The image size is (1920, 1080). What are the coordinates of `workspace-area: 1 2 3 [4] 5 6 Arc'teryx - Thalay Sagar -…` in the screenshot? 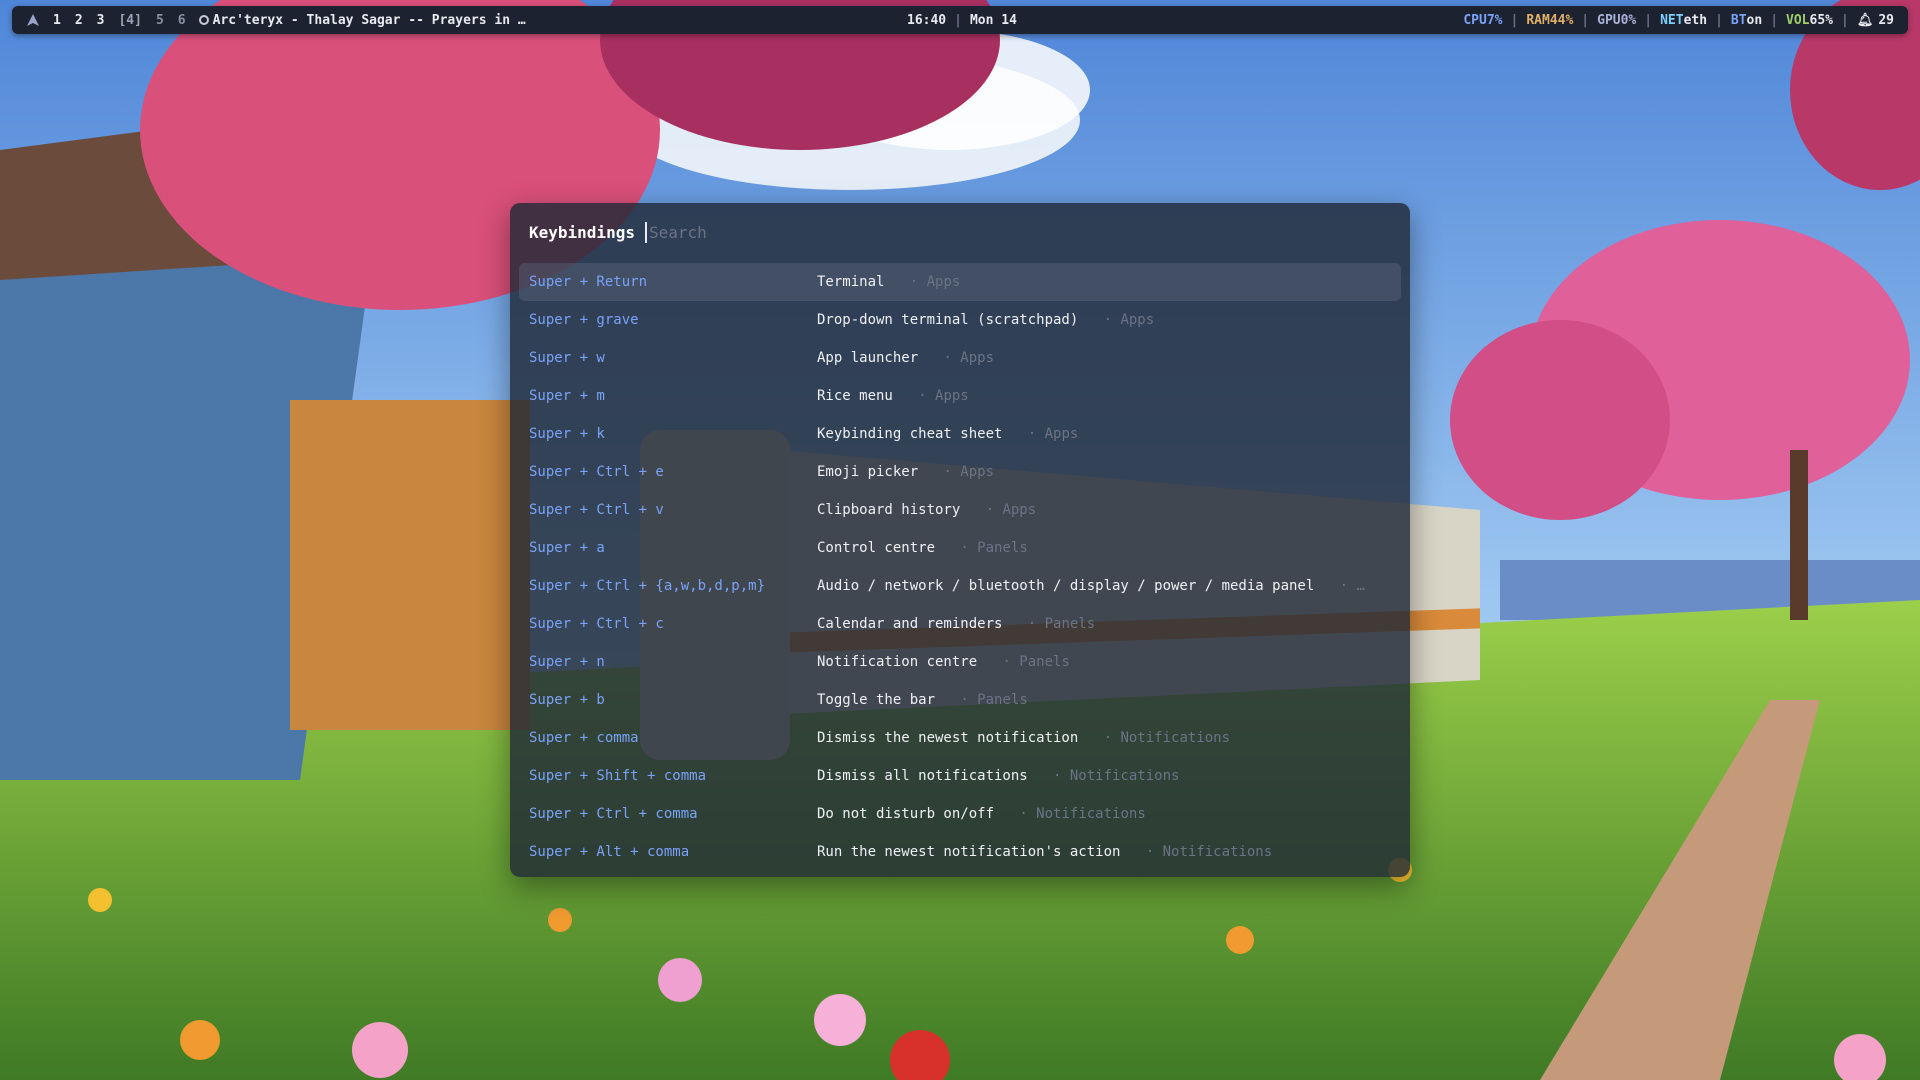 It's located at (276, 20).